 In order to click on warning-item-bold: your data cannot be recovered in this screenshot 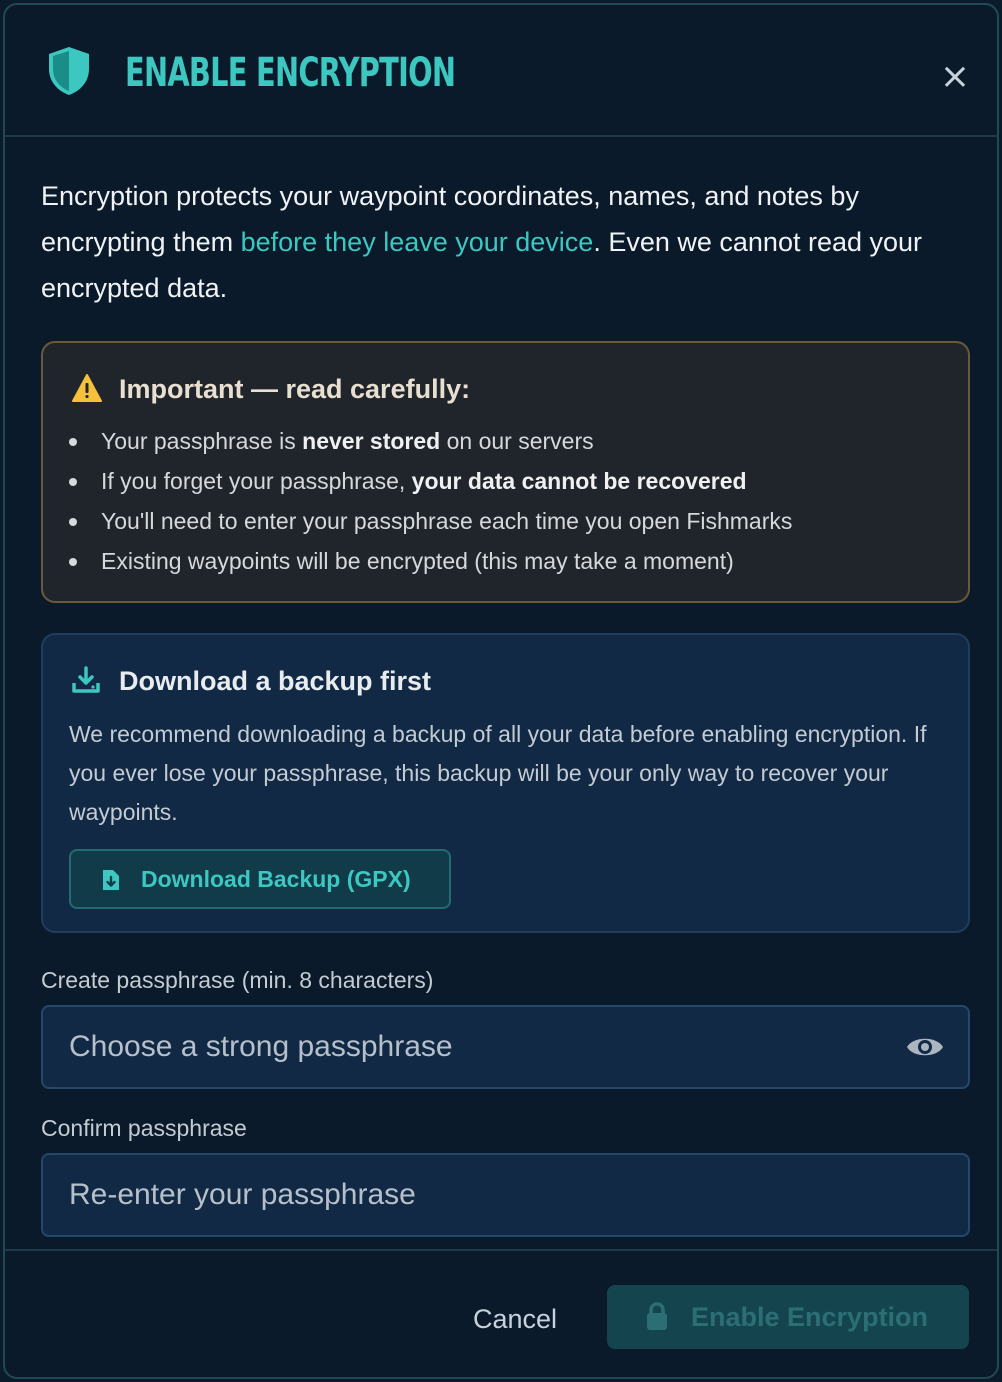, I will do `click(579, 481)`.